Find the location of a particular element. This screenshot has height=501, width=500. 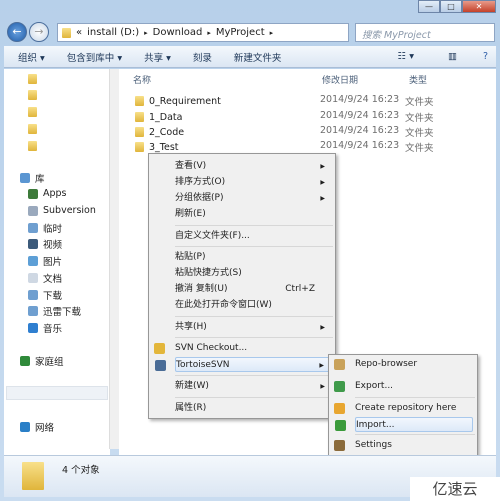

nav-item: 网络 is located at coordinates (37, 427).